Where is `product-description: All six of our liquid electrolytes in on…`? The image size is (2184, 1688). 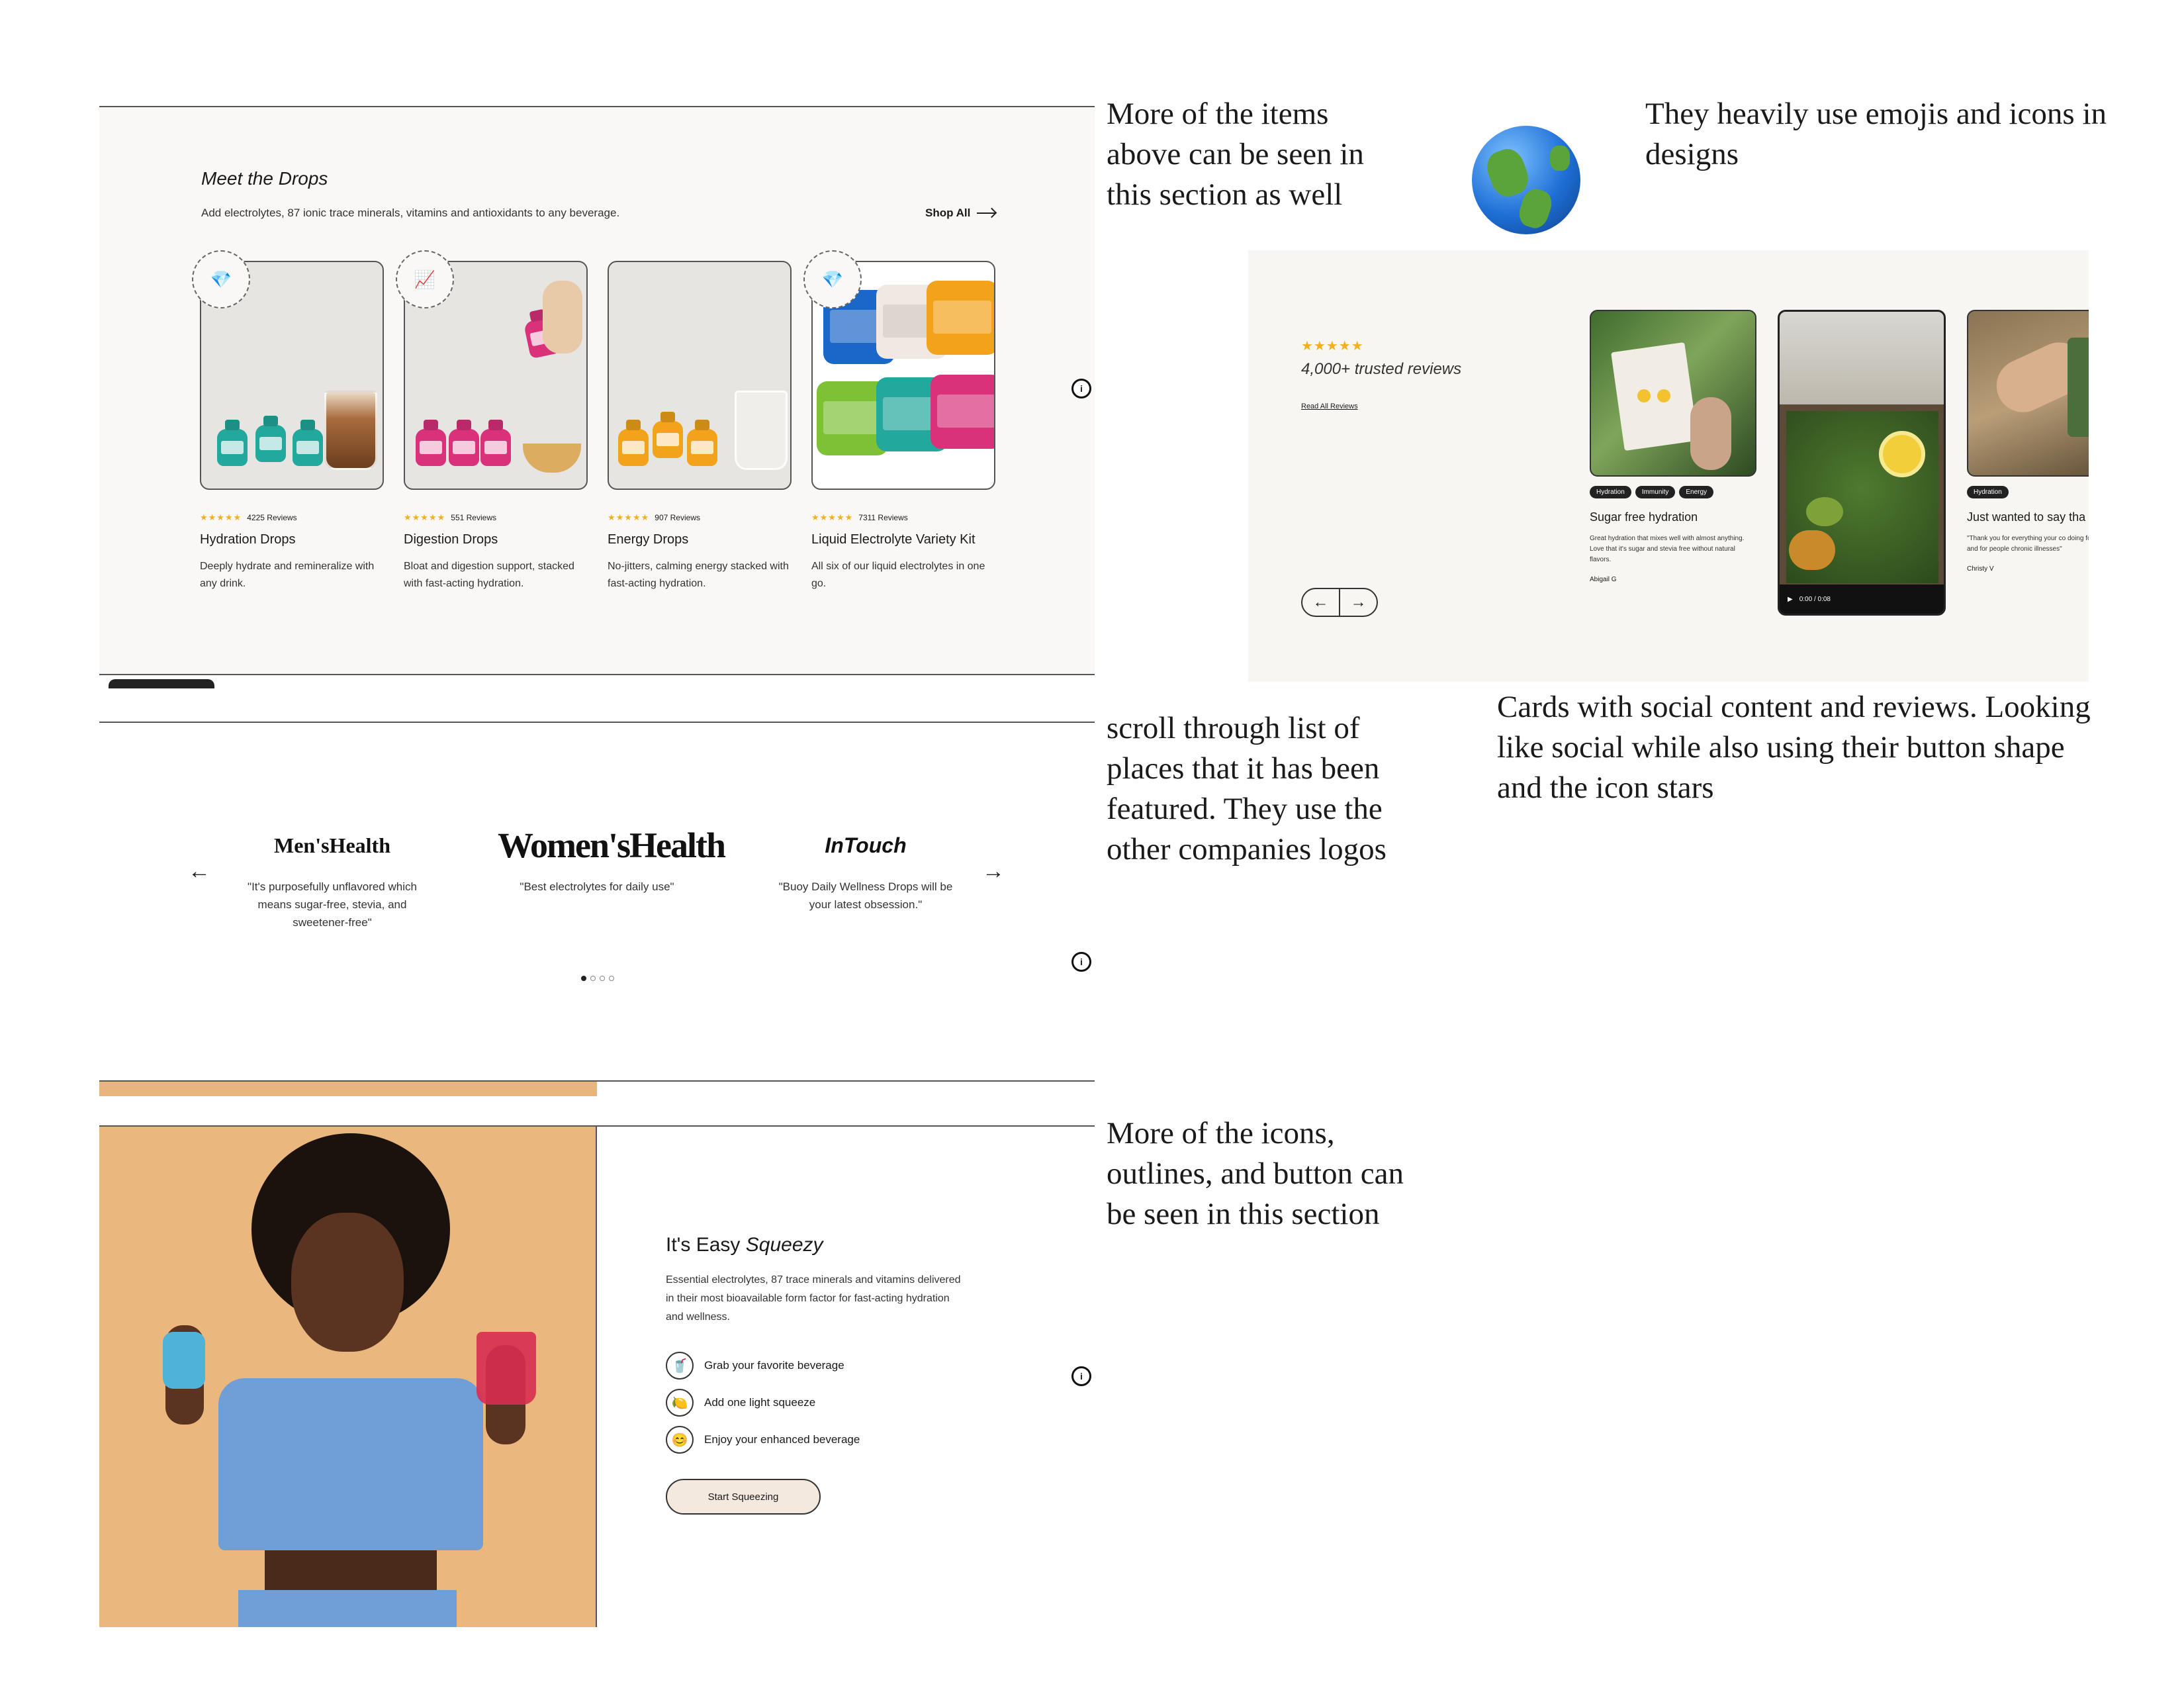
product-description: All six of our liquid electrolytes in on… is located at coordinates (898, 575).